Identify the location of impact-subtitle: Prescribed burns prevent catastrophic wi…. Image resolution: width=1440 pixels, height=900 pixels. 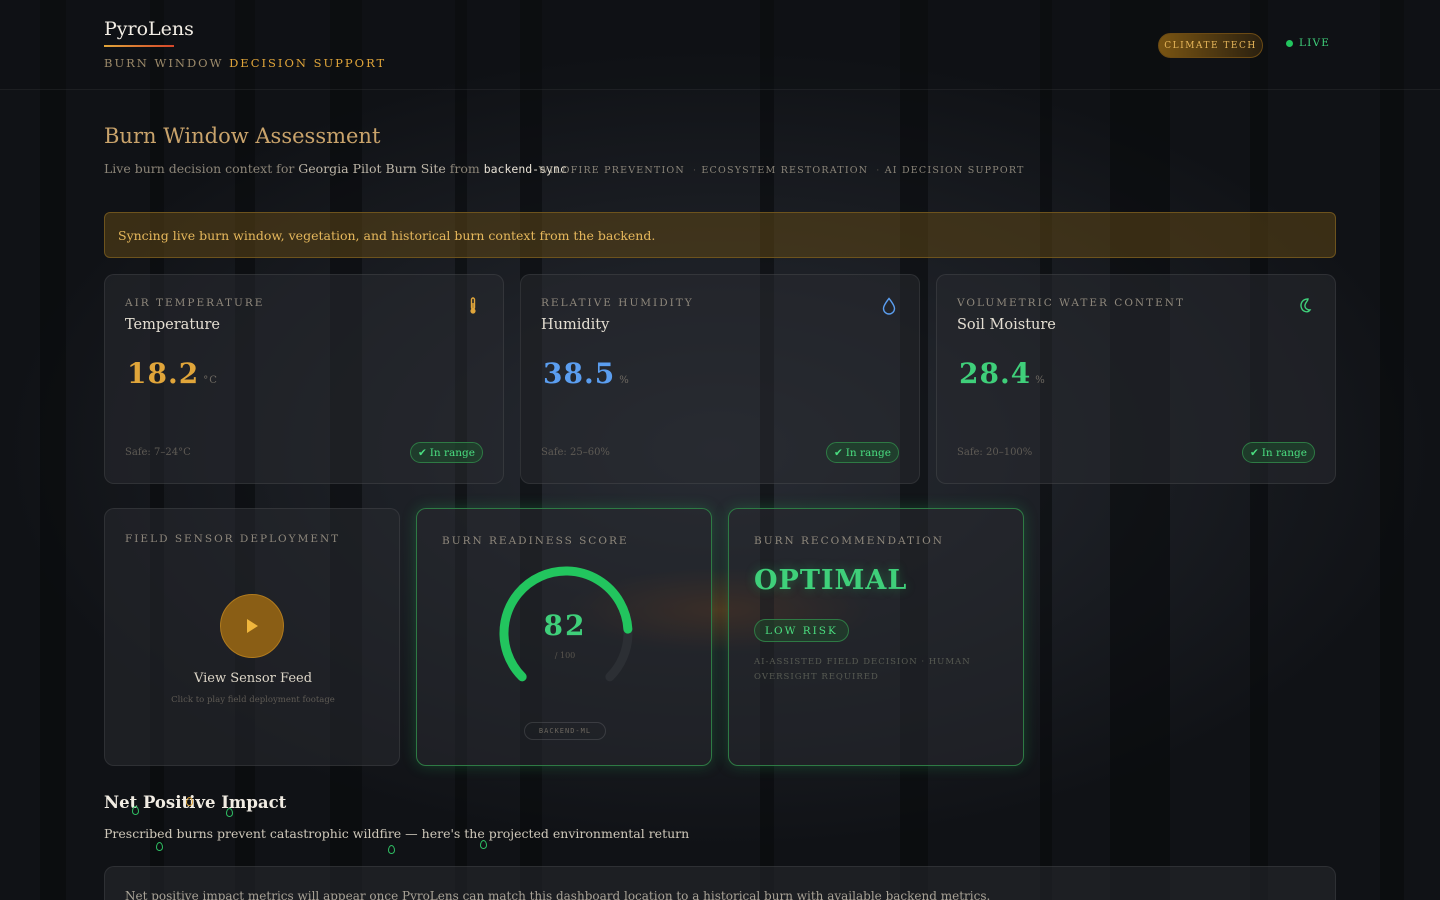
(397, 833).